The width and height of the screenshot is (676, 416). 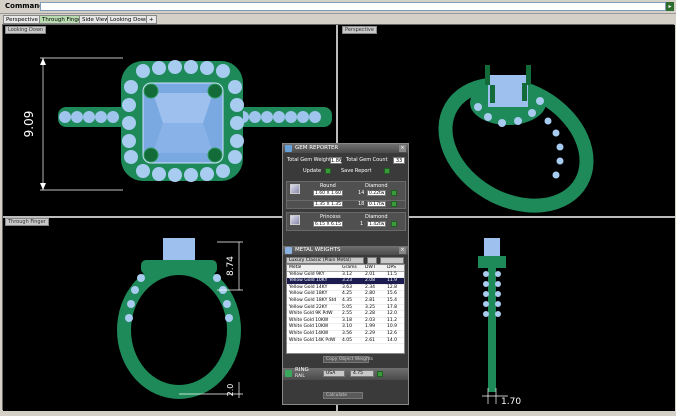 What do you see at coordinates (511, 402) in the screenshot?
I see `dim-bottom-right: 1.70` at bounding box center [511, 402].